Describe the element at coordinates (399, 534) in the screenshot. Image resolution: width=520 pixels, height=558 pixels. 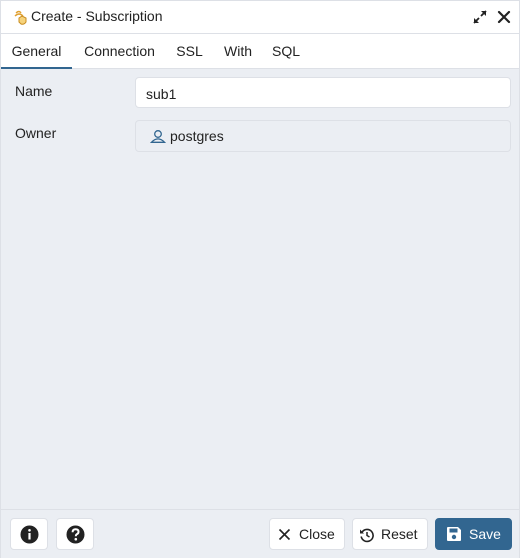
I see `reset-button-label: Reset` at that location.